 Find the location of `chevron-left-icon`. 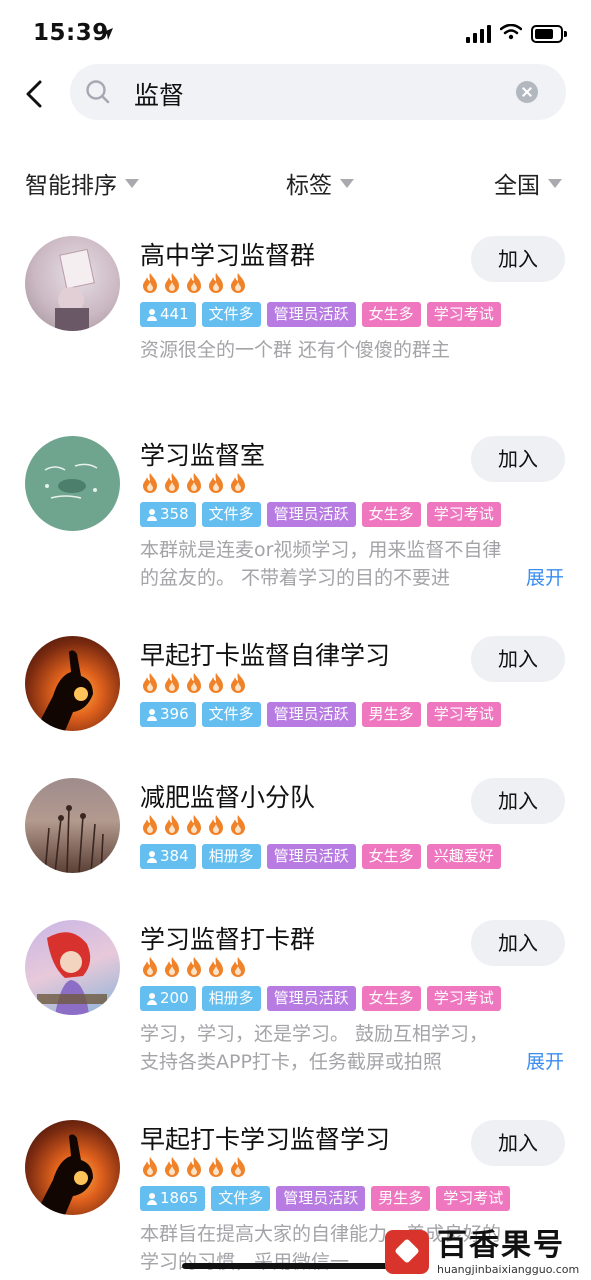

chevron-left-icon is located at coordinates (34, 94).